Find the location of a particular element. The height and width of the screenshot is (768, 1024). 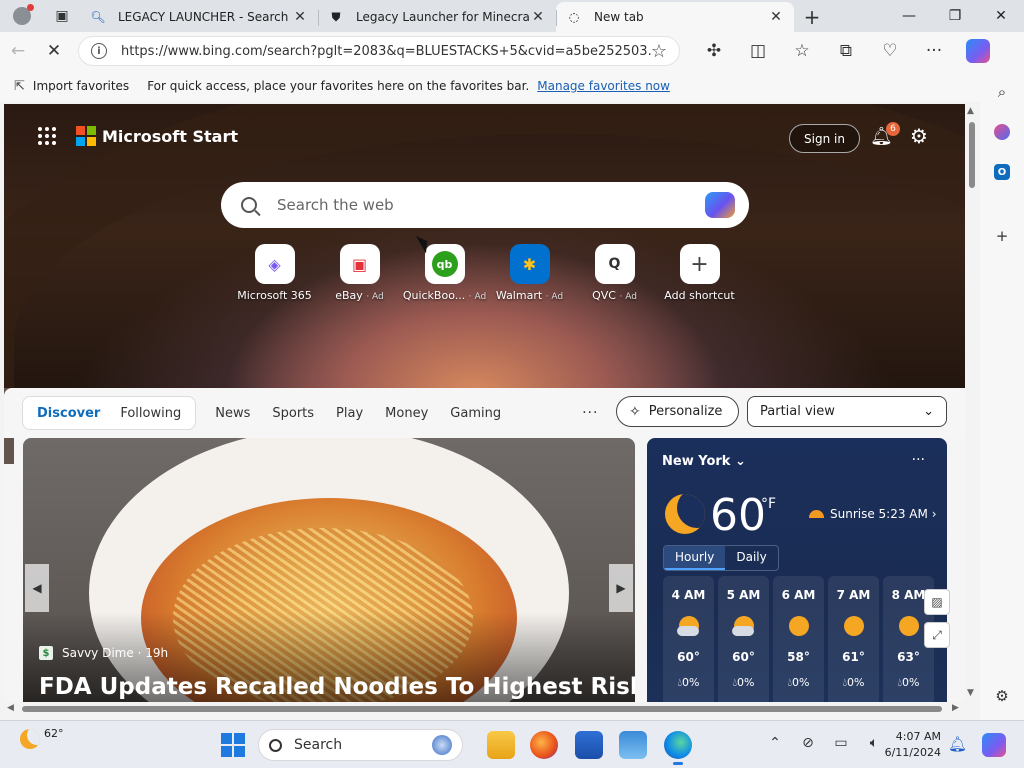

split-screen-button: ◫ is located at coordinates (758, 51).